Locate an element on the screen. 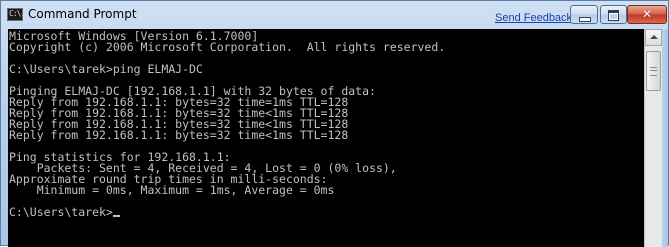 The width and height of the screenshot is (669, 247). close-button: ✕ is located at coordinates (647, 14).